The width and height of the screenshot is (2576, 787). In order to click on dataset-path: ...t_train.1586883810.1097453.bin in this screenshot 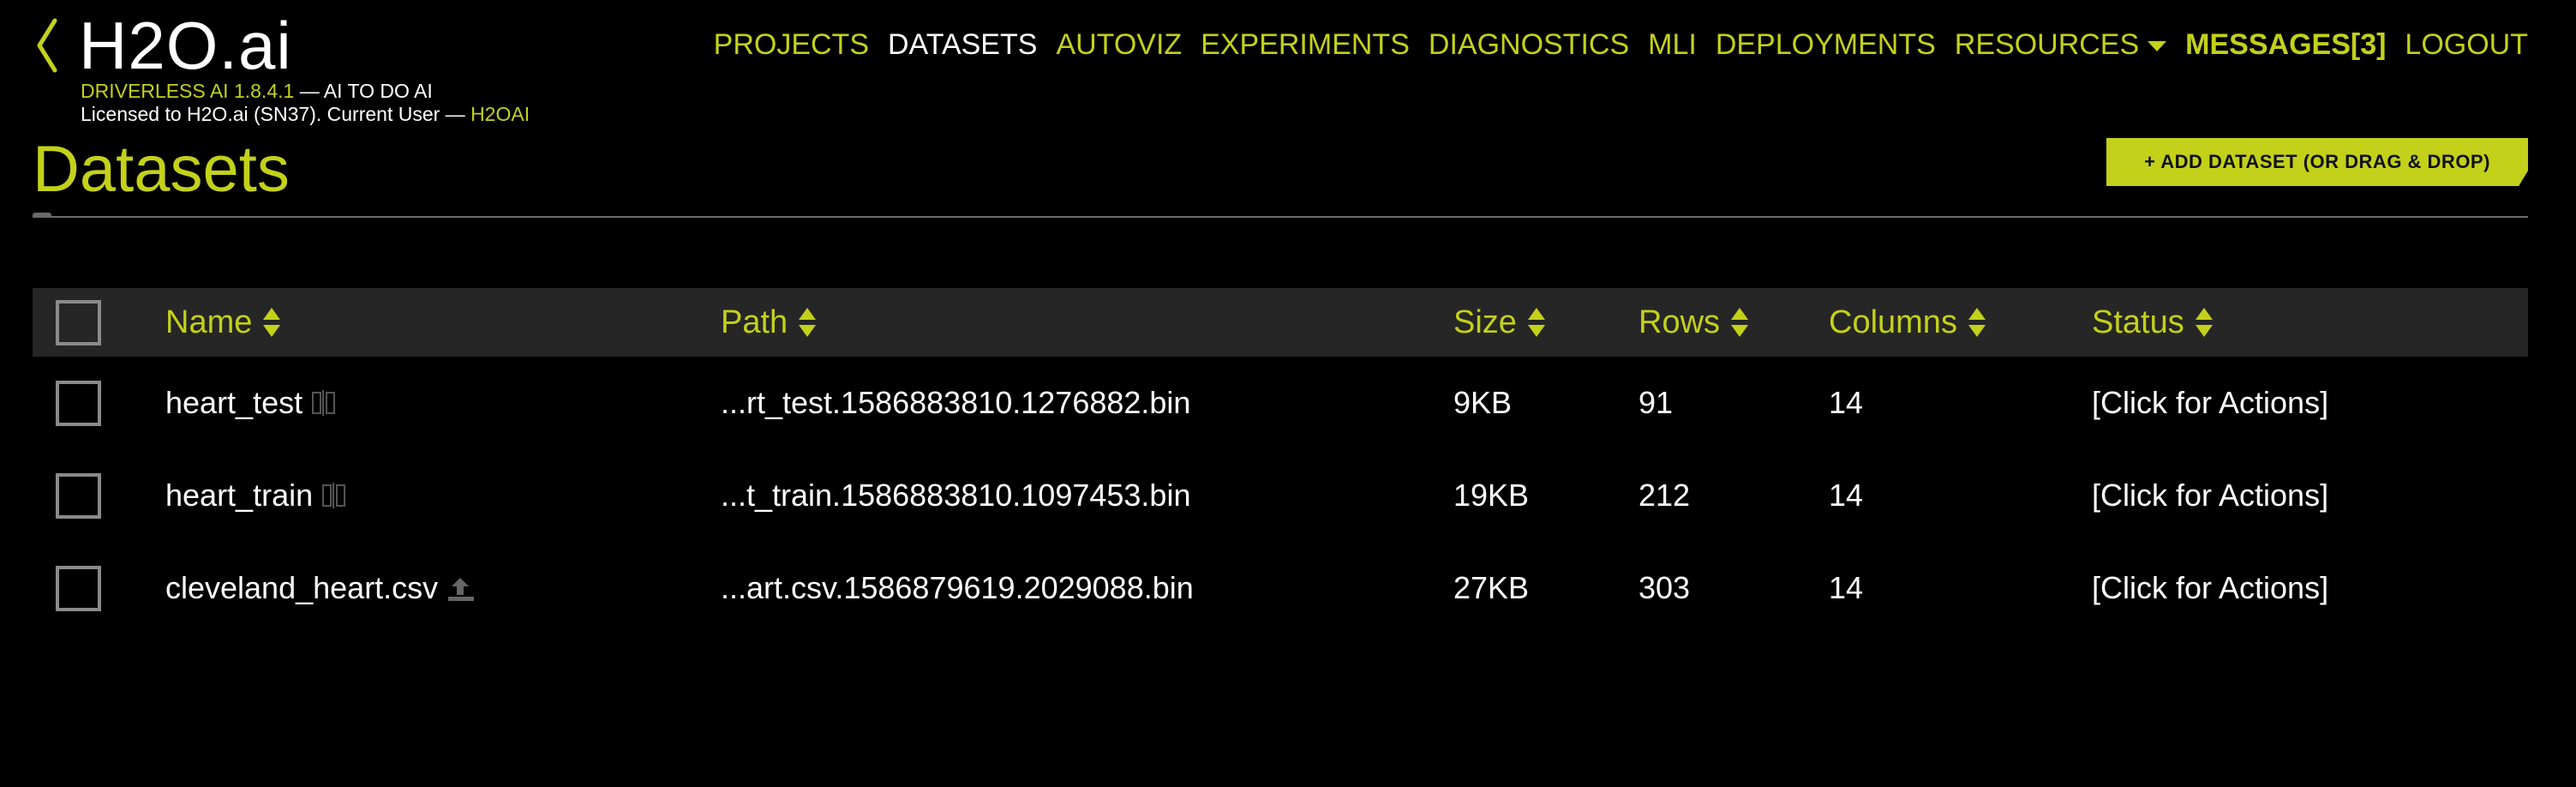, I will do `click(956, 495)`.